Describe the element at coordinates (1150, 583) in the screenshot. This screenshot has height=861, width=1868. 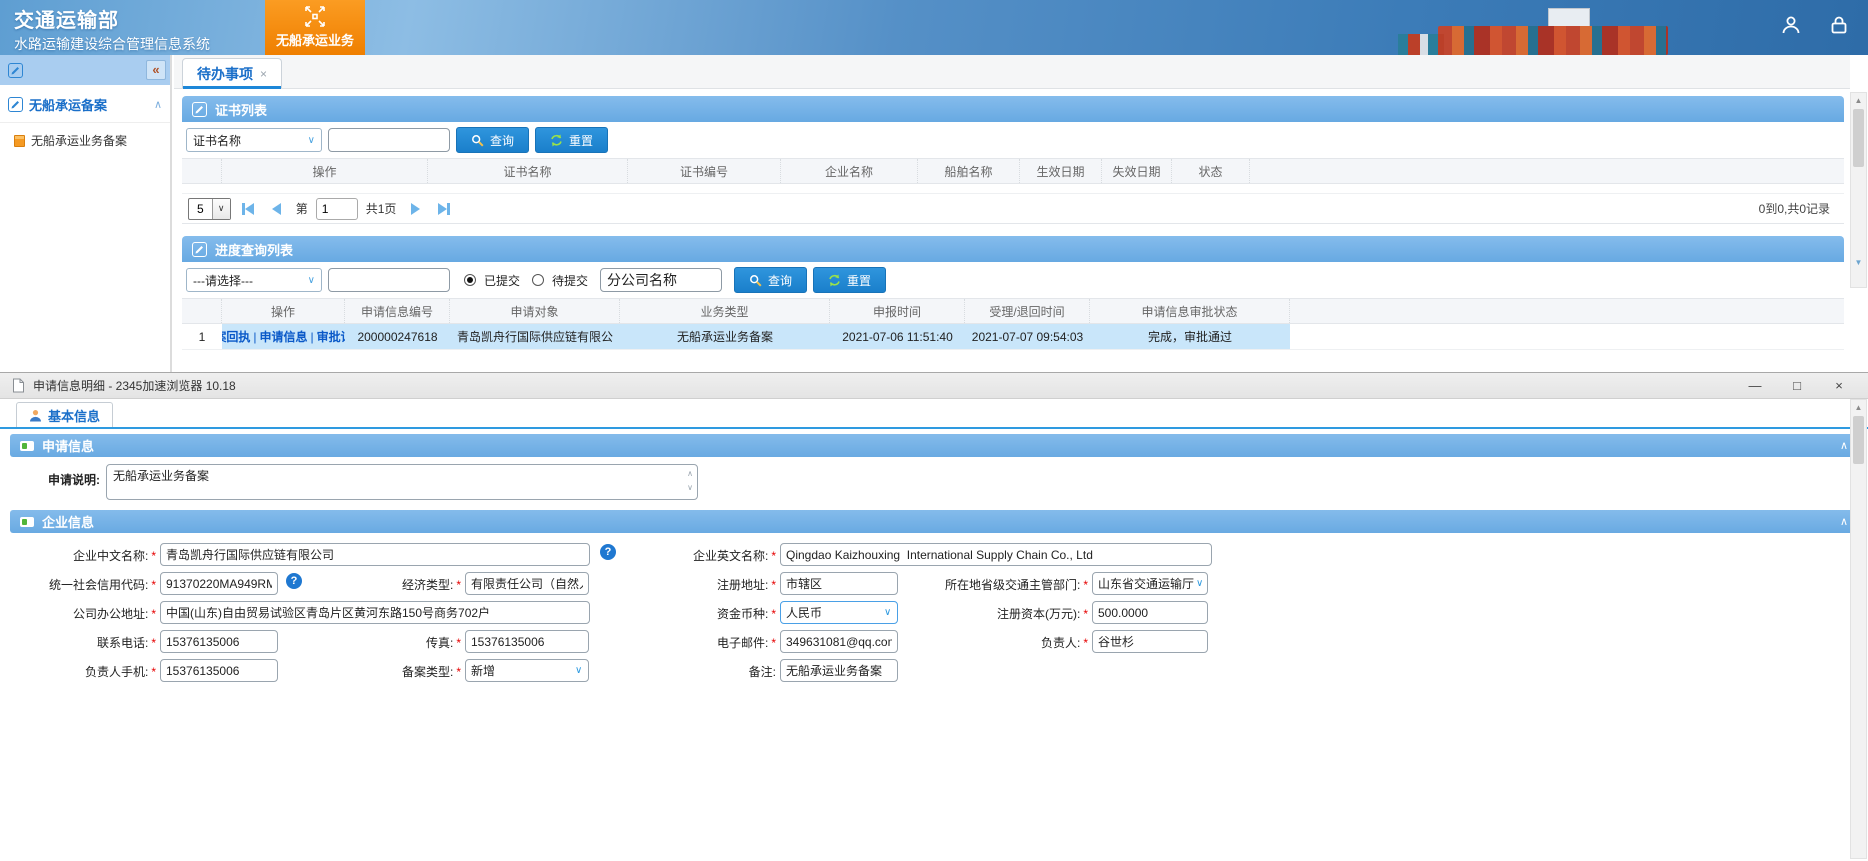
I see `authority-select` at that location.